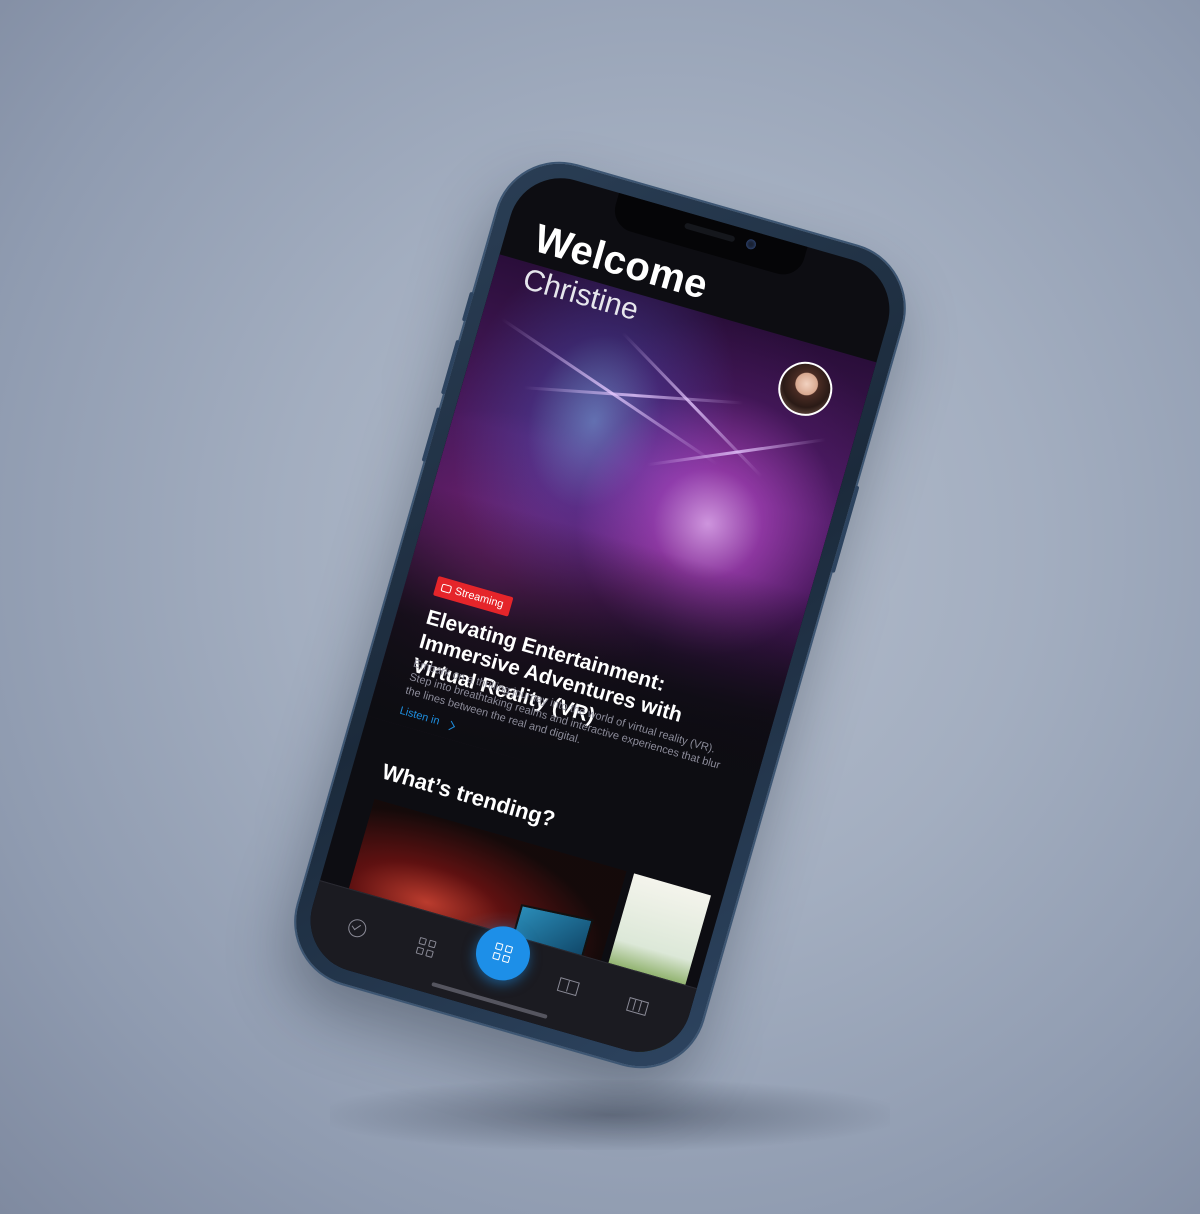 This screenshot has height=1214, width=1200. I want to click on camera-icon, so click(751, 244).